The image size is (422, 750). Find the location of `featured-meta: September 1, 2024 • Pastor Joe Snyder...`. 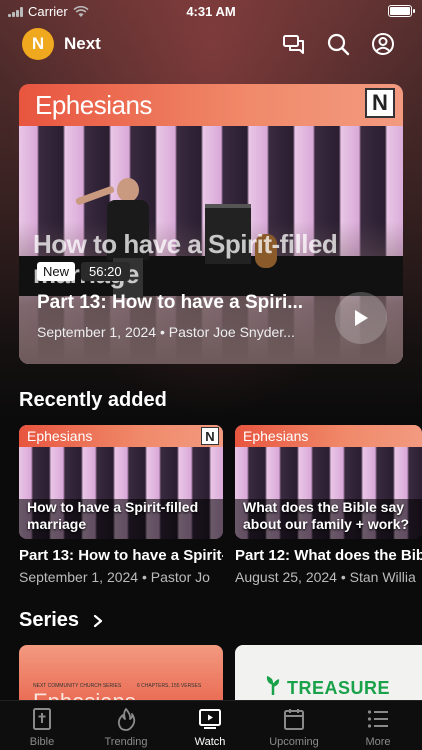

featured-meta: September 1, 2024 • Pastor Joe Snyder... is located at coordinates (166, 332).